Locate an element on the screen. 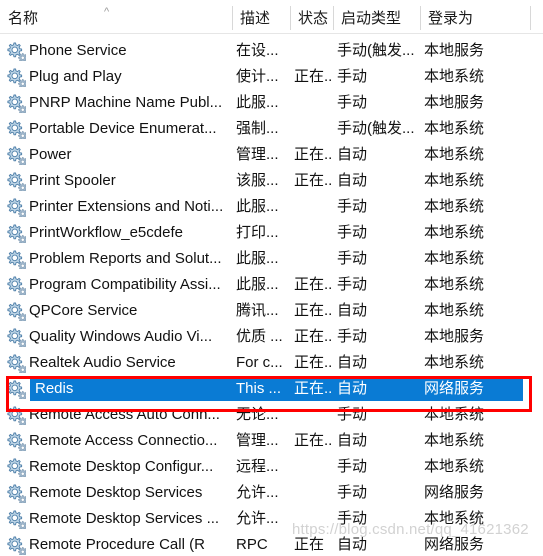 The image size is (543, 556). header-underline is located at coordinates (271, 33).